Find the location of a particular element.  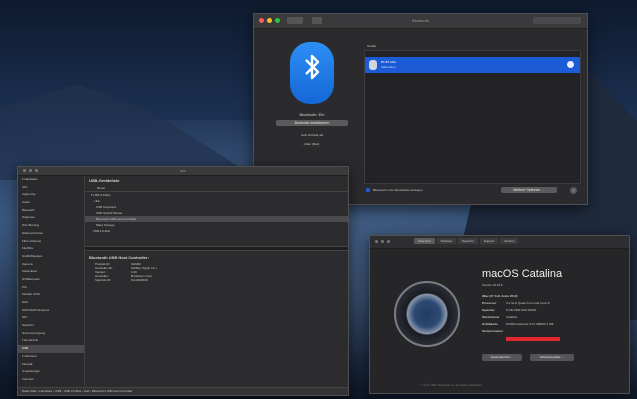

spec-key: iMac (27 Zoll, Ende 2012) is located at coordinates (500, 296).